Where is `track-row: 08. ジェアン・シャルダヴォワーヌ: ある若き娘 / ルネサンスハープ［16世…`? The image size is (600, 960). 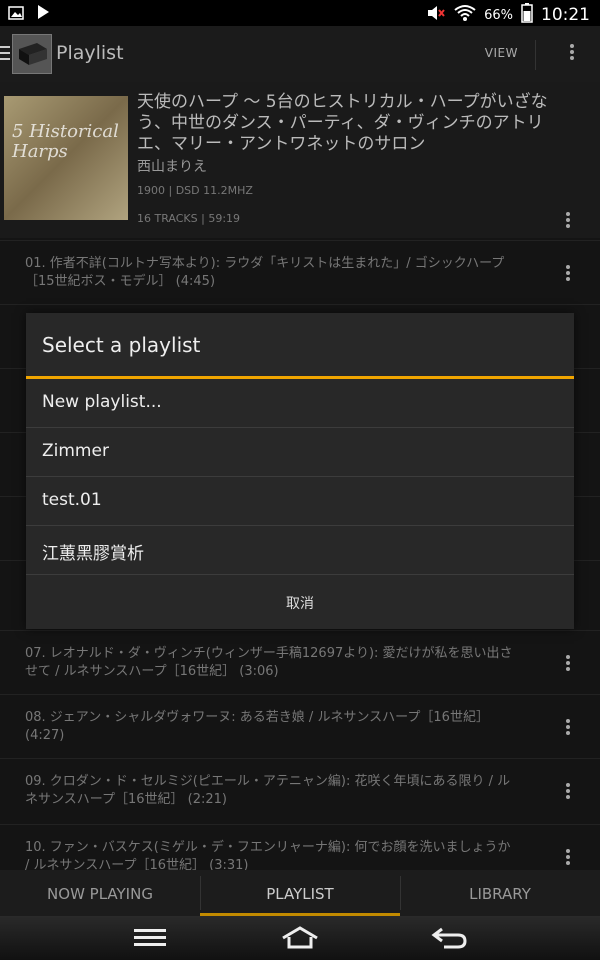
track-row: 08. ジェアン・シャルダヴォワーヌ: ある若き娘 / ルネサンスハープ［16世… is located at coordinates (300, 726).